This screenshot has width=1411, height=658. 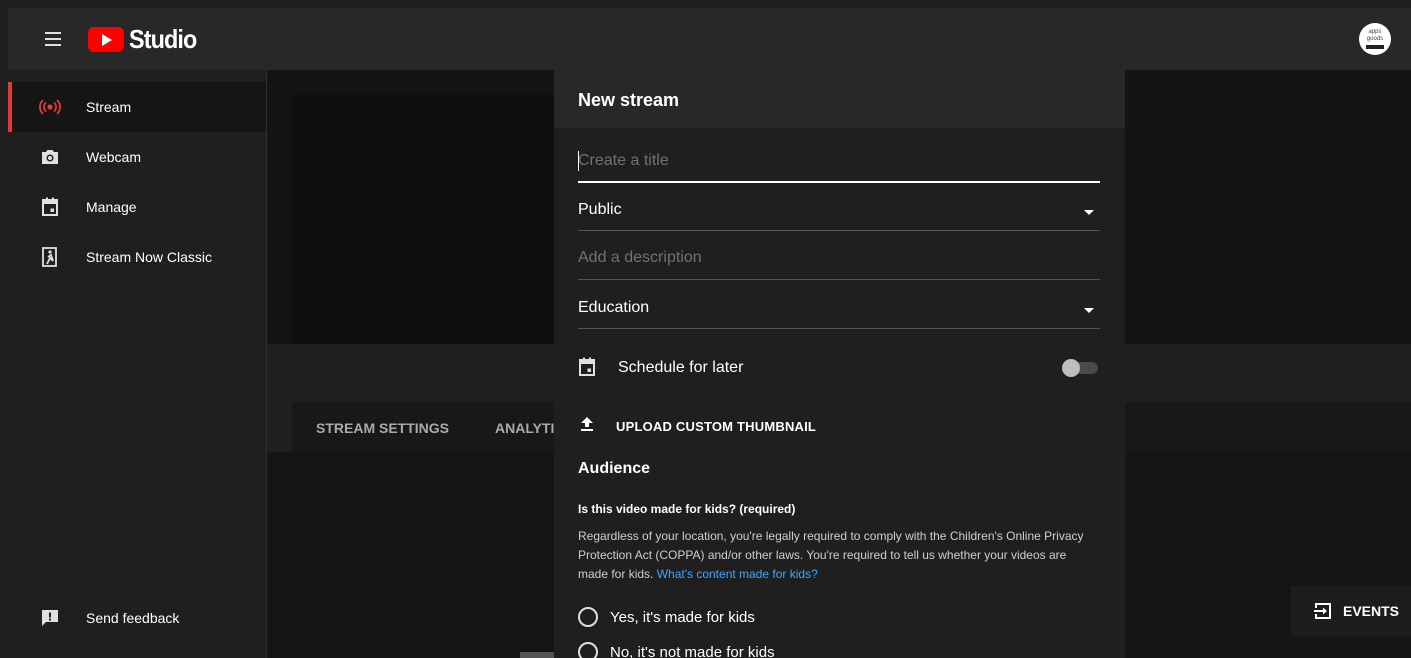 What do you see at coordinates (111, 207) in the screenshot?
I see `sidebar-item-label: Manage` at bounding box center [111, 207].